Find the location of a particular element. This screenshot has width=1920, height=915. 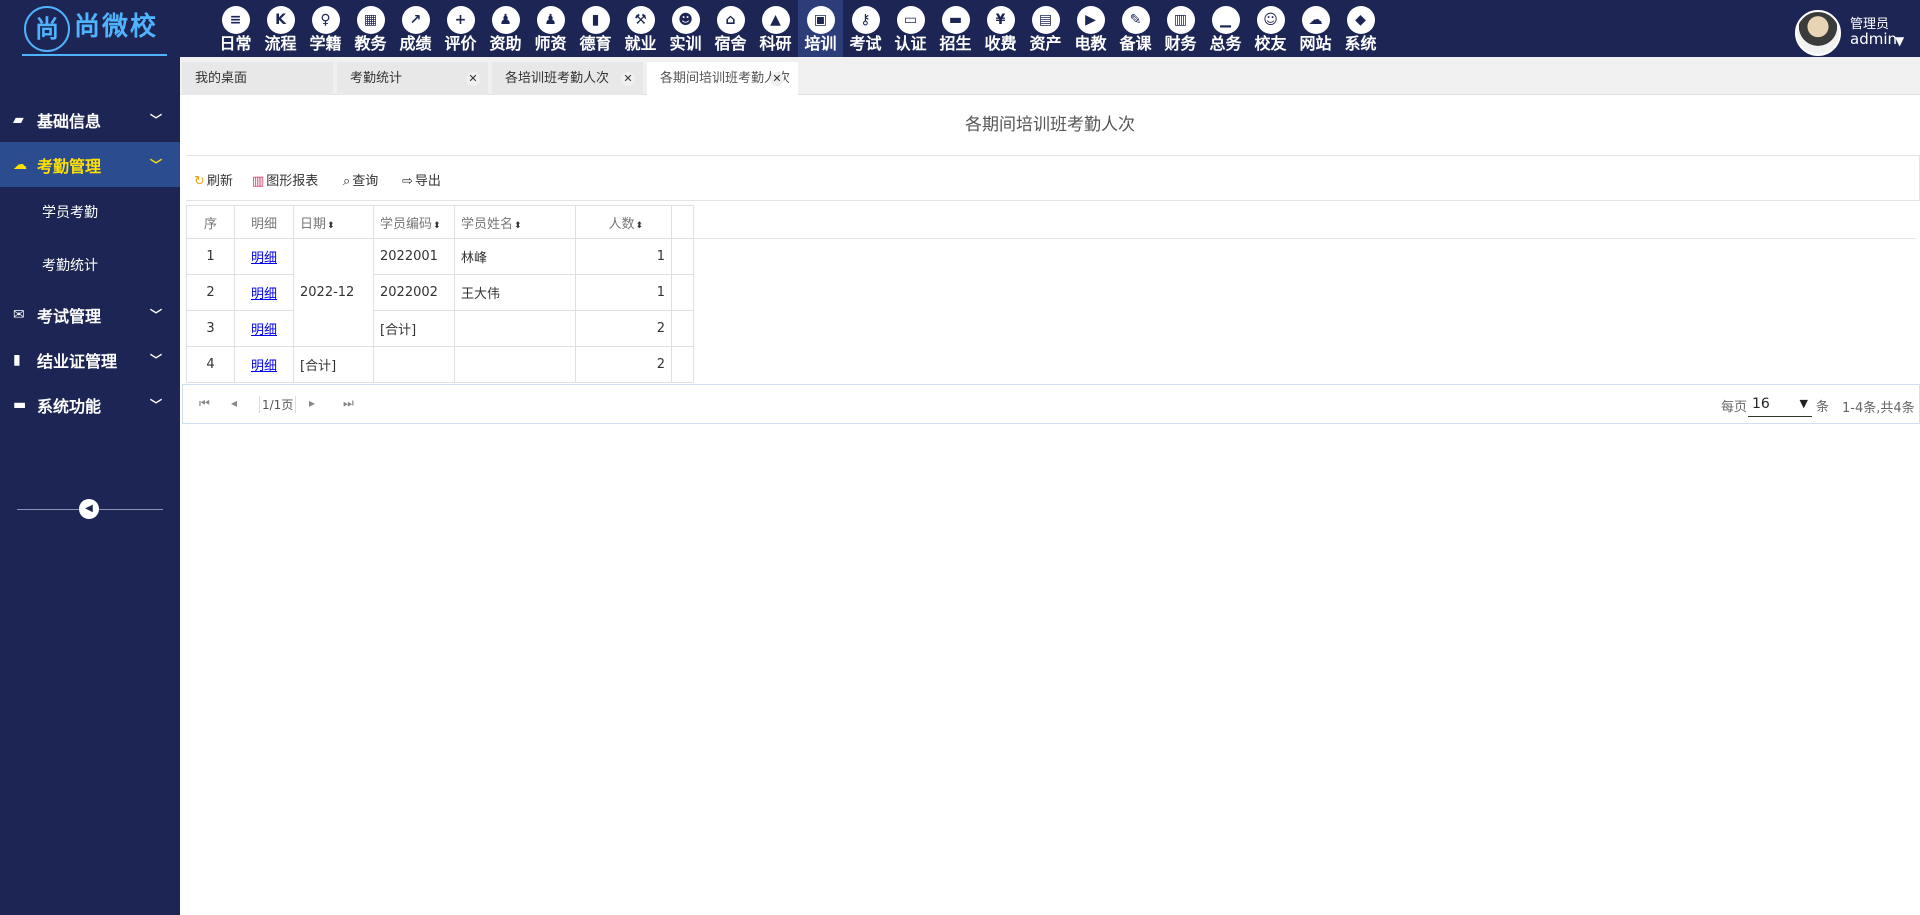

column-header-code: 学员编码⬍ is located at coordinates (414, 222).